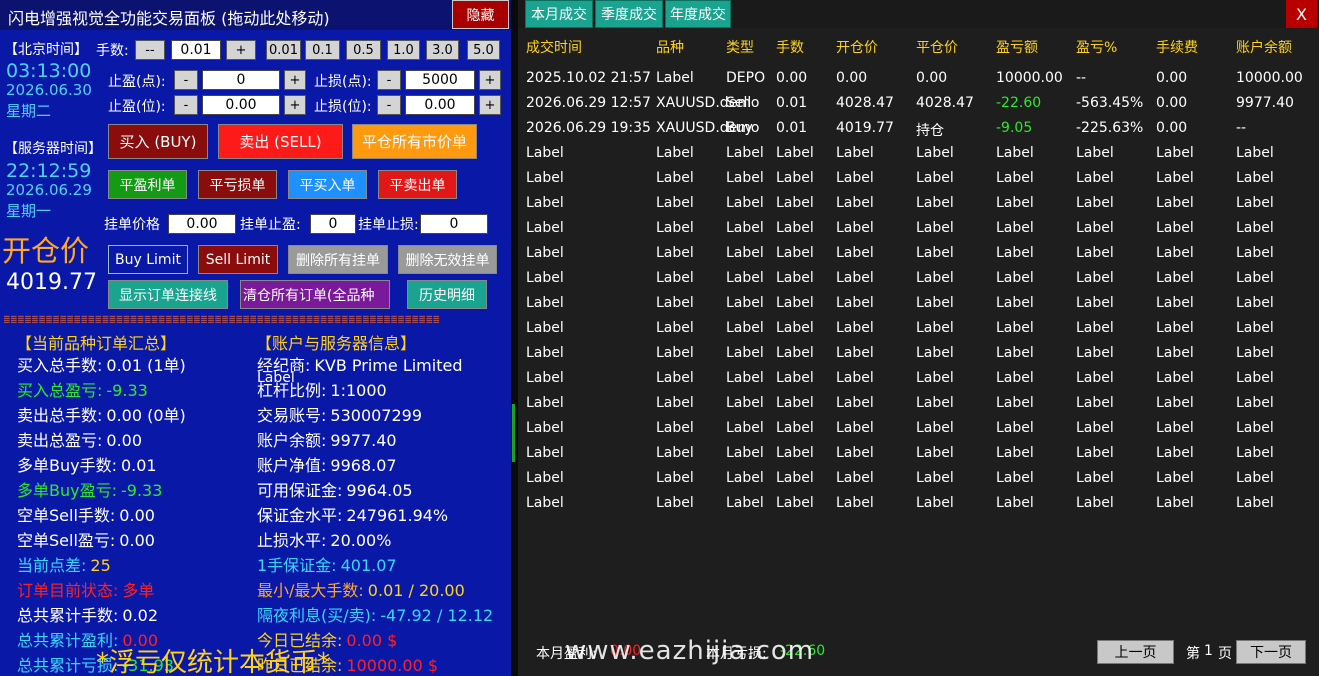 The image size is (1319, 676). What do you see at coordinates (447, 294) in the screenshot?
I see `history-button: 历史明细` at bounding box center [447, 294].